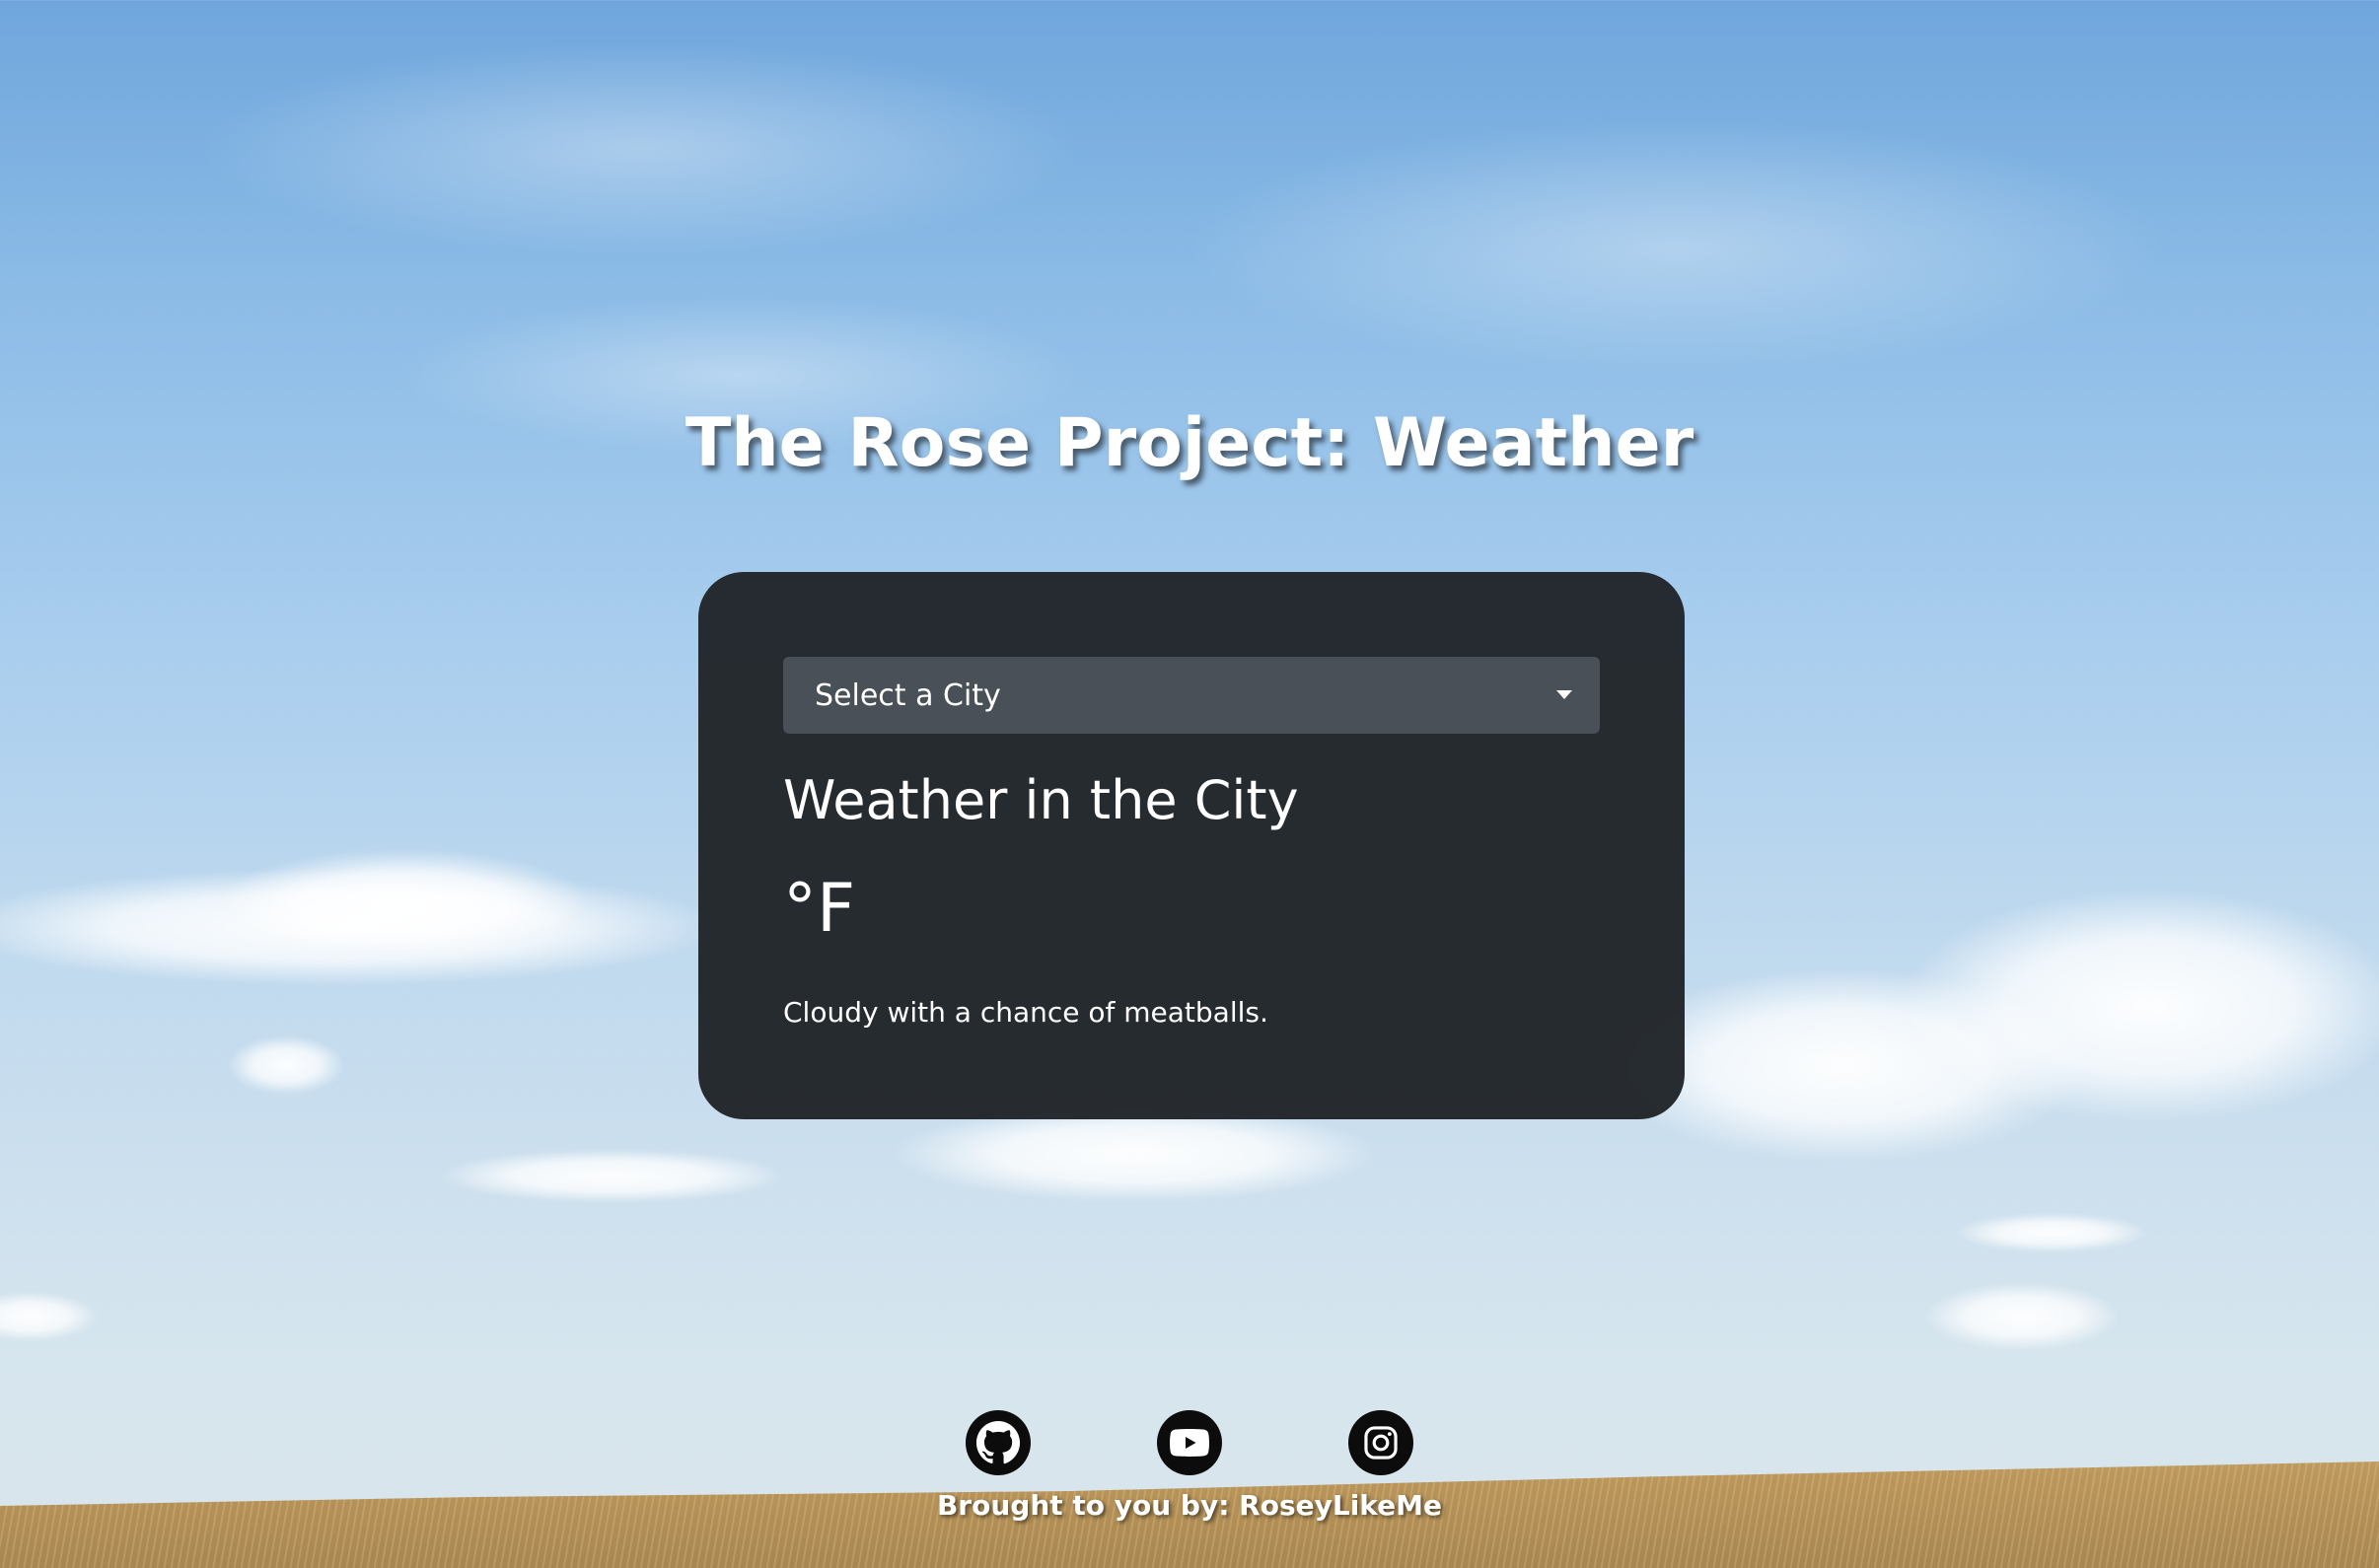 The image size is (2379, 1568). What do you see at coordinates (1025, 1012) in the screenshot?
I see `weather-description: Cloudy with a chance of meatballs.` at bounding box center [1025, 1012].